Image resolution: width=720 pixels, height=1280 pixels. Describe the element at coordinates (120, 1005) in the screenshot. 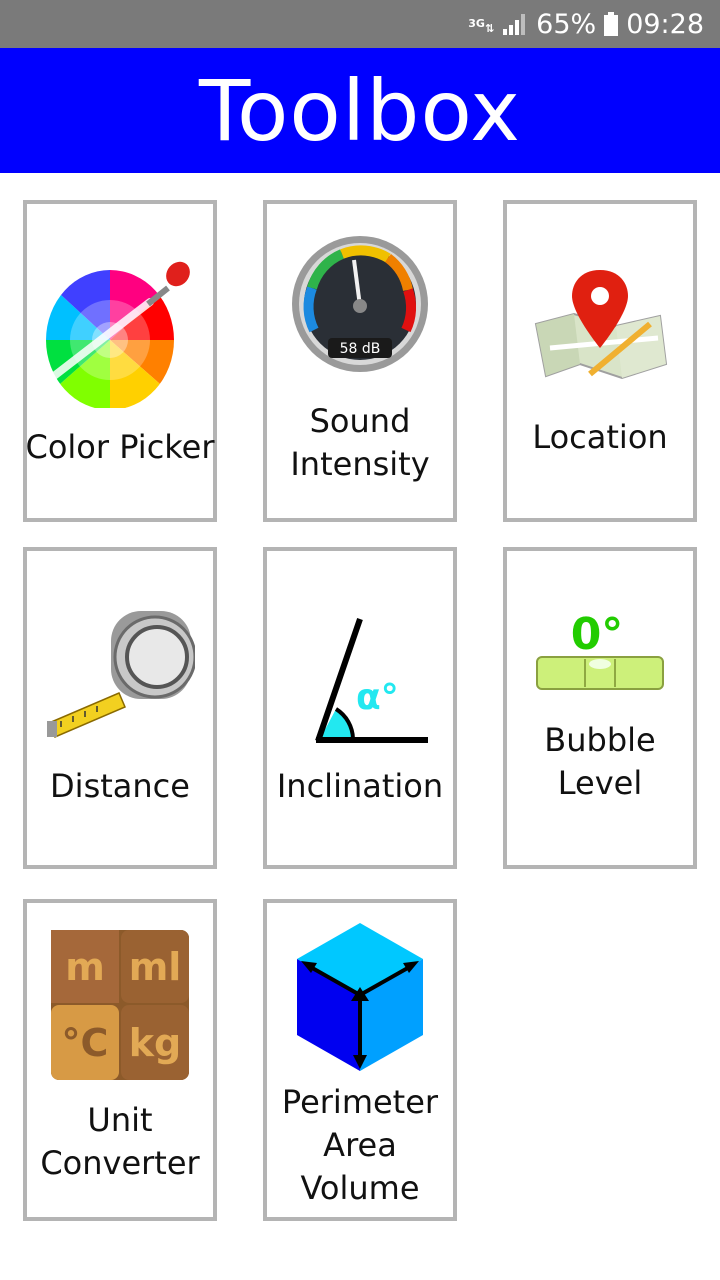

I see `unit-converter-icon: m ml °C kg` at that location.